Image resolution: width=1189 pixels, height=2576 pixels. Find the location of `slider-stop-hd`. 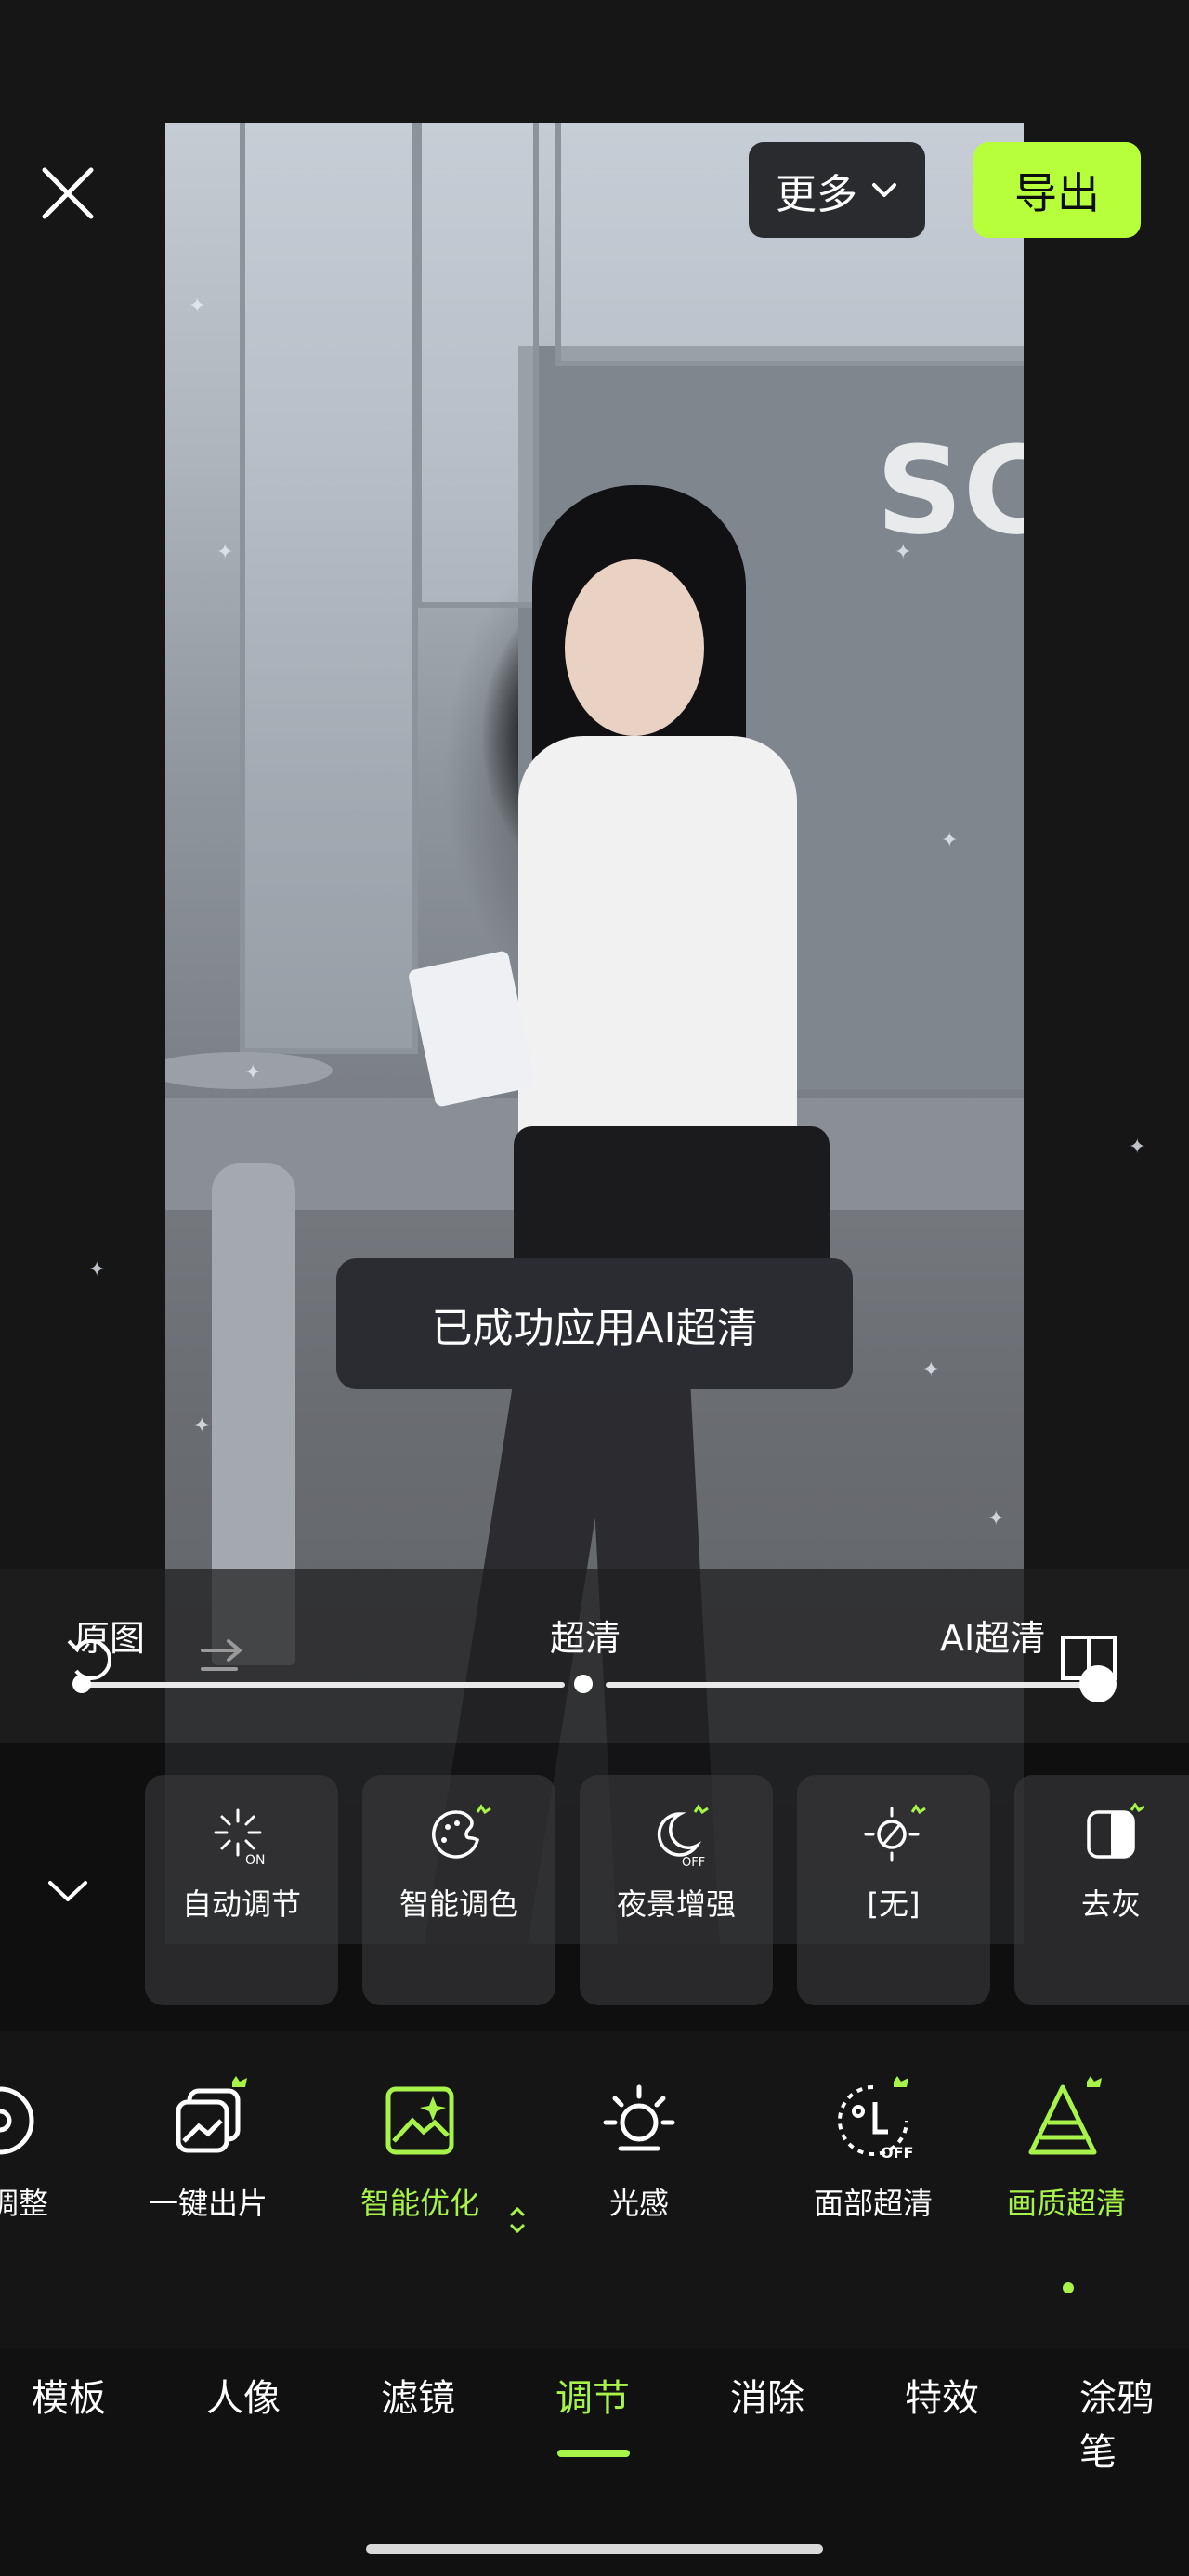

slider-stop-hd is located at coordinates (583, 1684).